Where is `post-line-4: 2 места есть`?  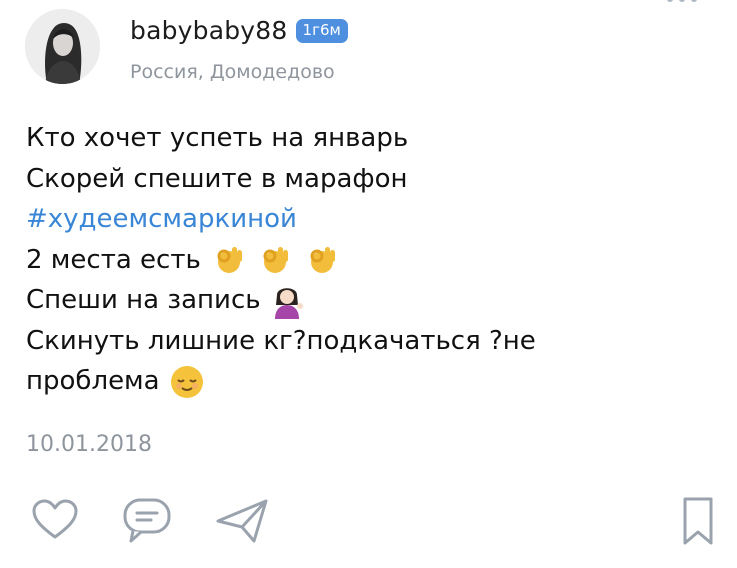 post-line-4: 2 места есть is located at coordinates (371, 260).